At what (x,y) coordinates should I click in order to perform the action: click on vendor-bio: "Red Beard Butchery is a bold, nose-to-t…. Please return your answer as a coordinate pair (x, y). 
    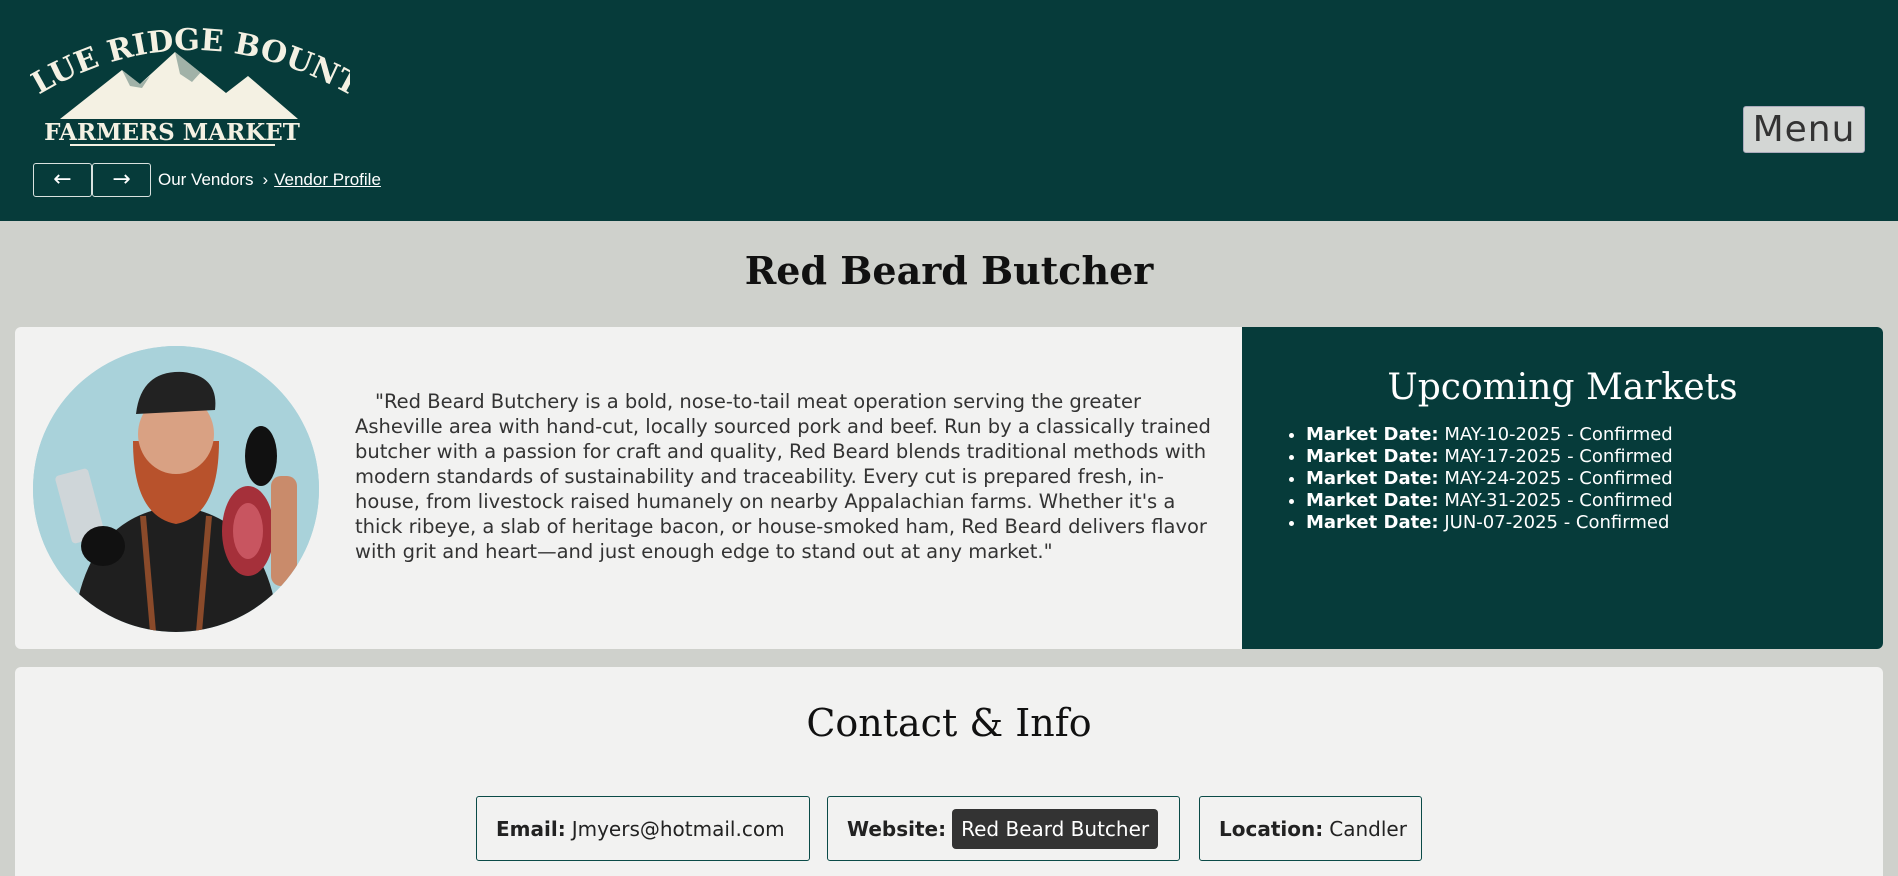
    Looking at the image, I should click on (783, 476).